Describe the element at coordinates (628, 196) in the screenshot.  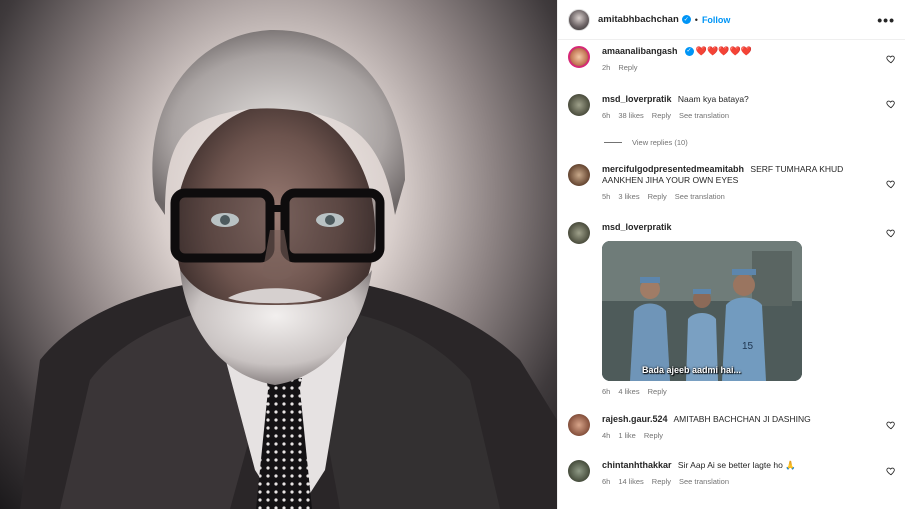
I see `comment-likes: 3 likes` at that location.